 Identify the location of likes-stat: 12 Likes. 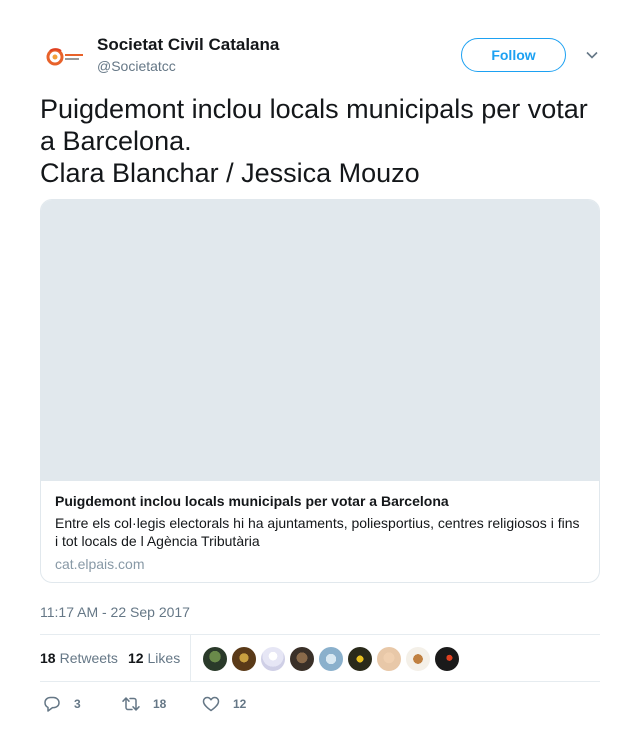
(154, 658).